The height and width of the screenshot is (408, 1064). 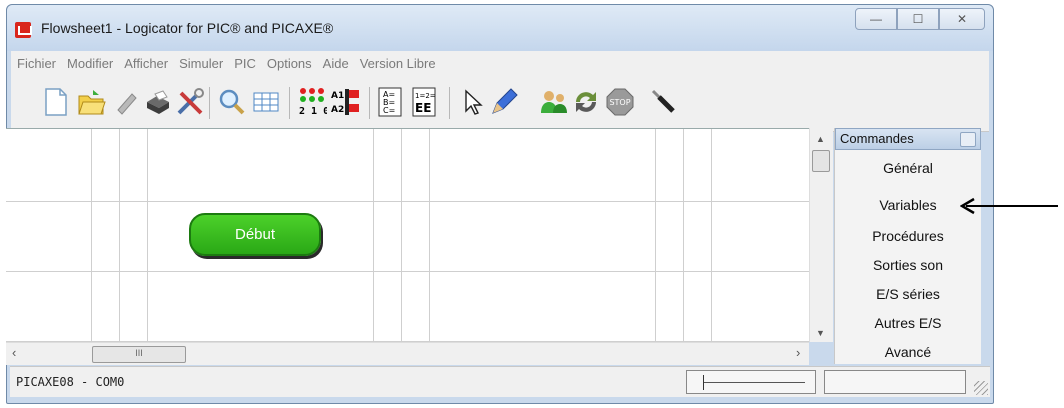 What do you see at coordinates (14, 352) in the screenshot?
I see `scroll-left-icon: ‹` at bounding box center [14, 352].